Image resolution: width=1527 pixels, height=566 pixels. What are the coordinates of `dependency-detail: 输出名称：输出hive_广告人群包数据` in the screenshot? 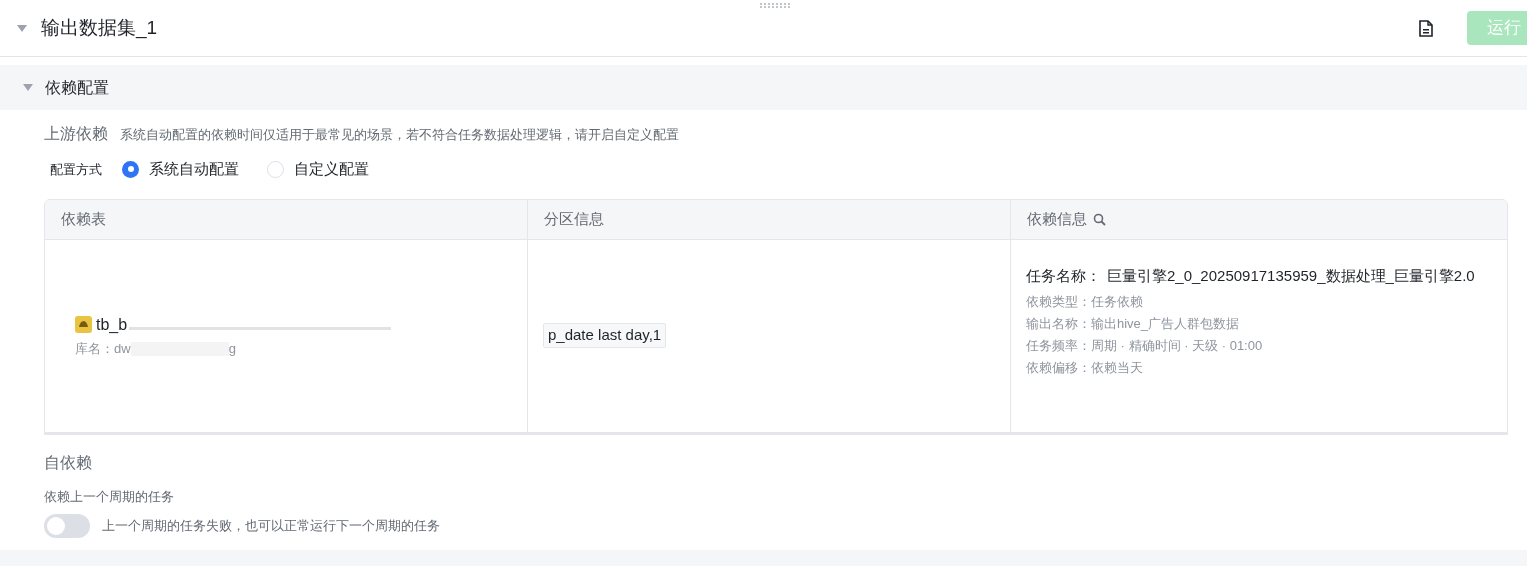 It's located at (1133, 324).